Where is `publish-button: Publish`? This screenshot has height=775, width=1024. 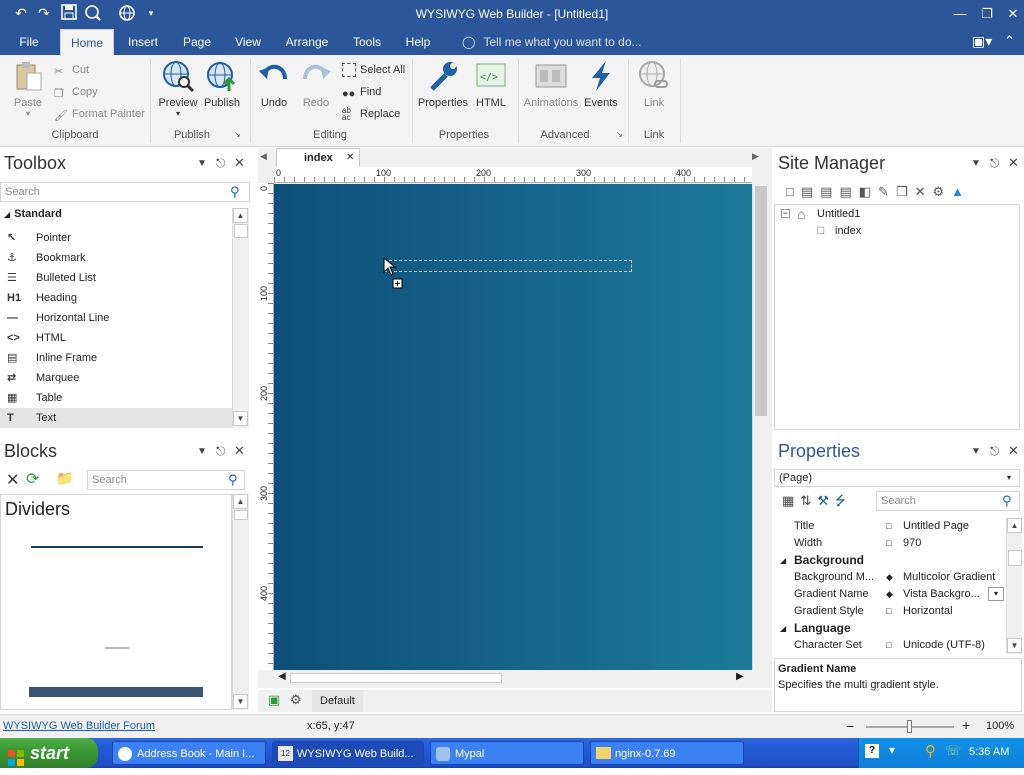 publish-button: Publish is located at coordinates (222, 84).